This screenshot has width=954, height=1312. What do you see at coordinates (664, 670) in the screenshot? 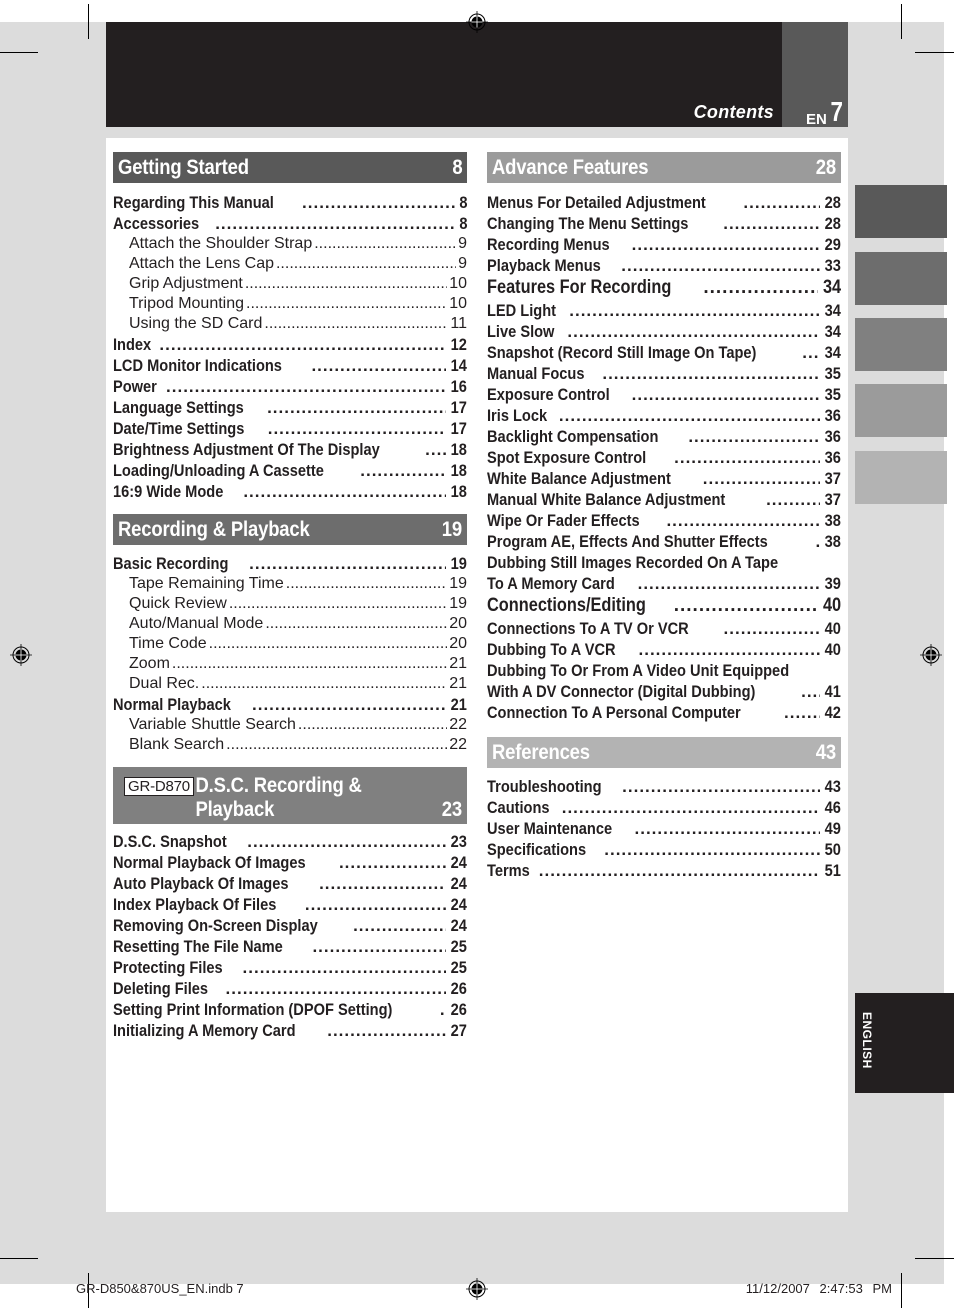
I see `toc-entry: Dubbing To Or From A Video Unit Equipped` at bounding box center [664, 670].